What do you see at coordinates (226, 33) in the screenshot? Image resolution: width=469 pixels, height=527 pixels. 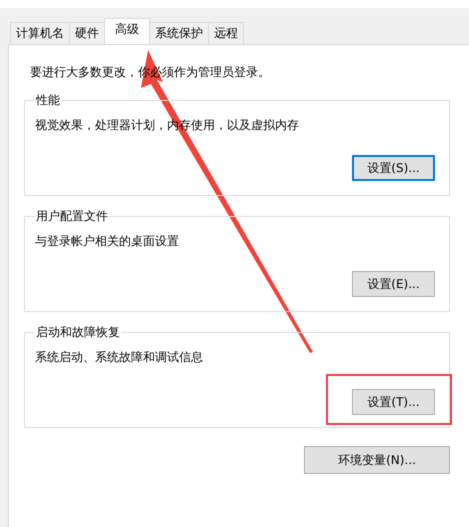 I see `tab: 远程` at bounding box center [226, 33].